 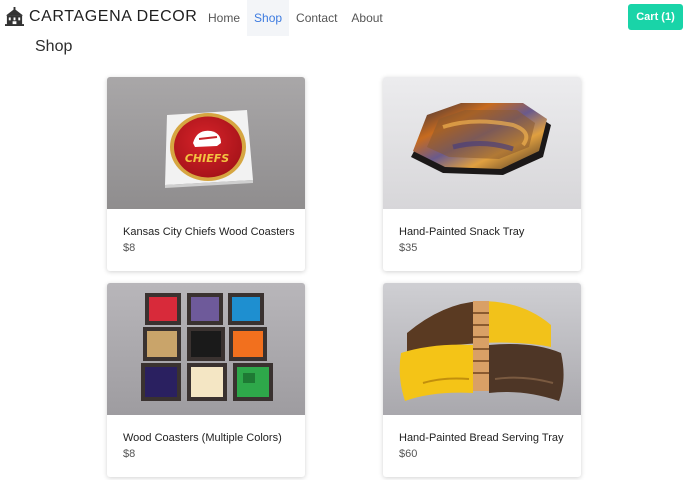 I want to click on chiefs-coaster-photo: CHIEFS, so click(x=206, y=143).